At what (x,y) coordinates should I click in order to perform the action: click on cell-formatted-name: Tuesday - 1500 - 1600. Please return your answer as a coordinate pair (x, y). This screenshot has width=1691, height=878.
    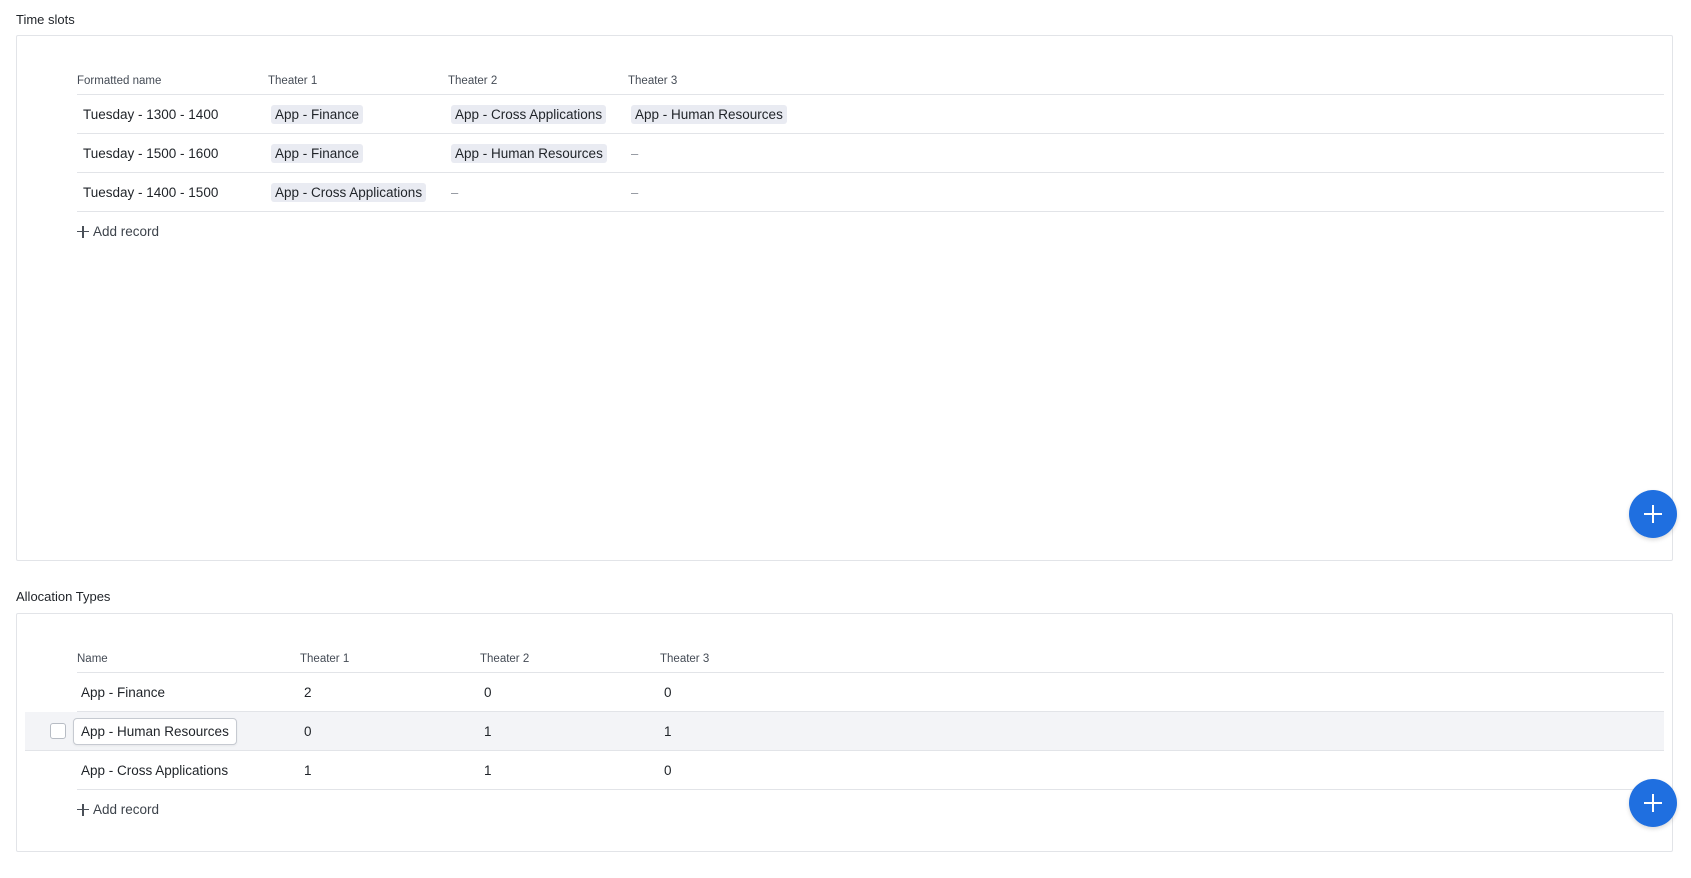
    Looking at the image, I should click on (150, 153).